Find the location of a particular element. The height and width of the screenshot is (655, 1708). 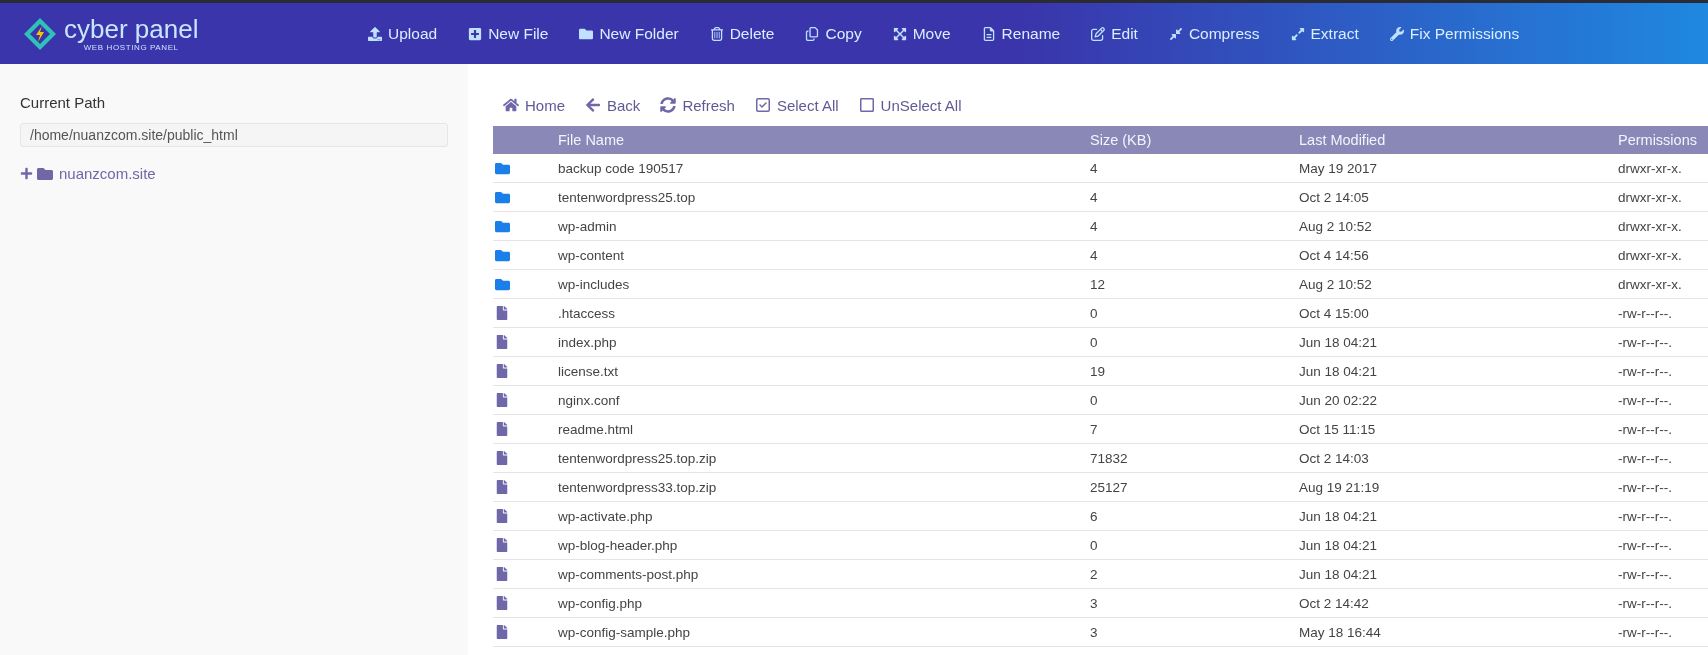

file-name-cell: nginx.conf is located at coordinates (824, 400).